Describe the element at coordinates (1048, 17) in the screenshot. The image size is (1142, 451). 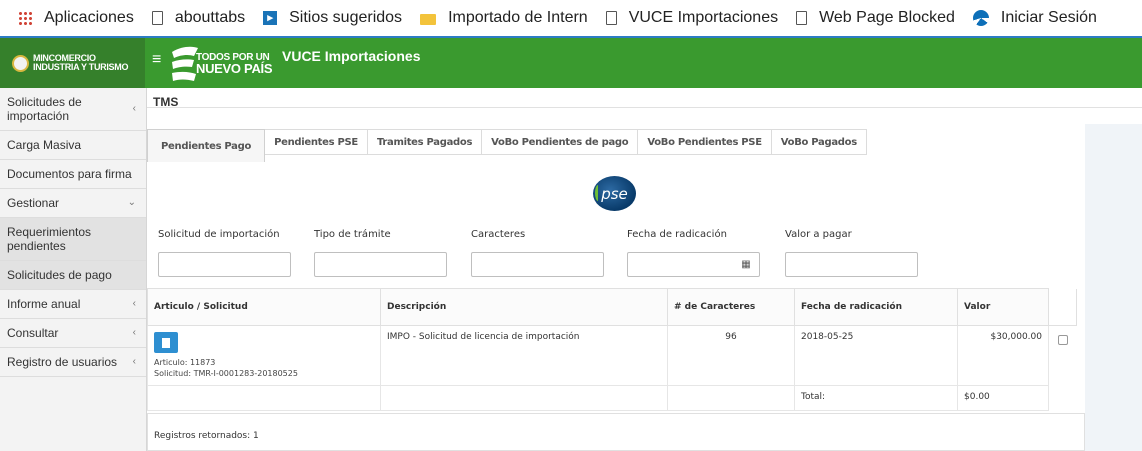
I see `bookmark-label: Iniciar Sesión` at that location.